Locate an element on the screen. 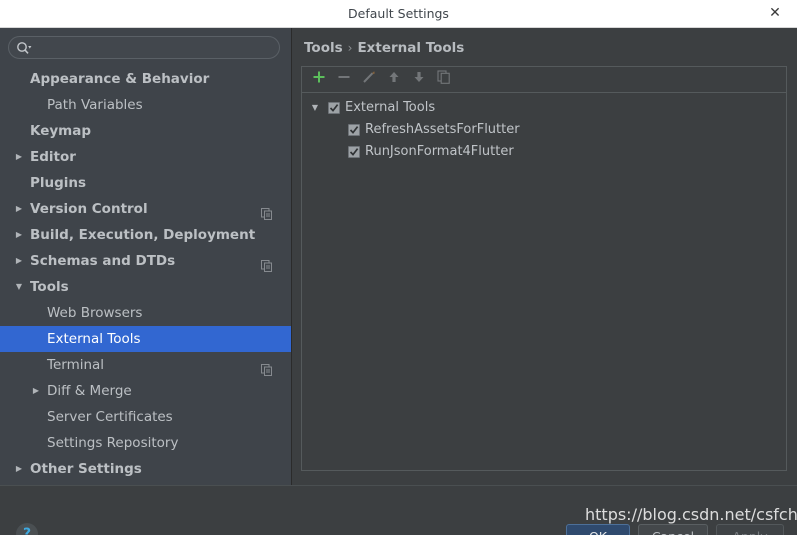  move-up-button is located at coordinates (394, 79).